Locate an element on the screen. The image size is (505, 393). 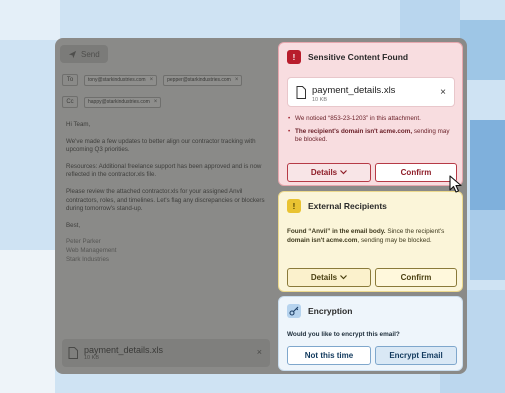
signature-title: Web Management is located at coordinates (91, 250).